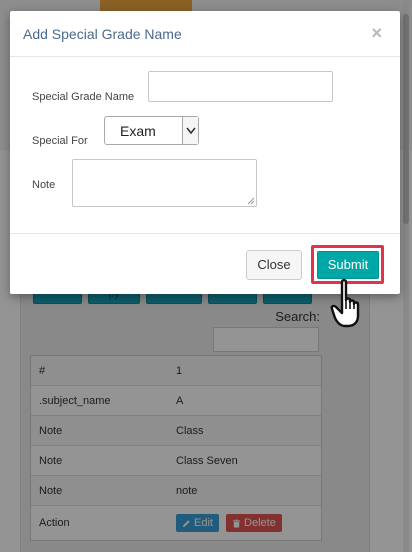 The image size is (412, 552). What do you see at coordinates (348, 265) in the screenshot?
I see `submit-button: Submit` at bounding box center [348, 265].